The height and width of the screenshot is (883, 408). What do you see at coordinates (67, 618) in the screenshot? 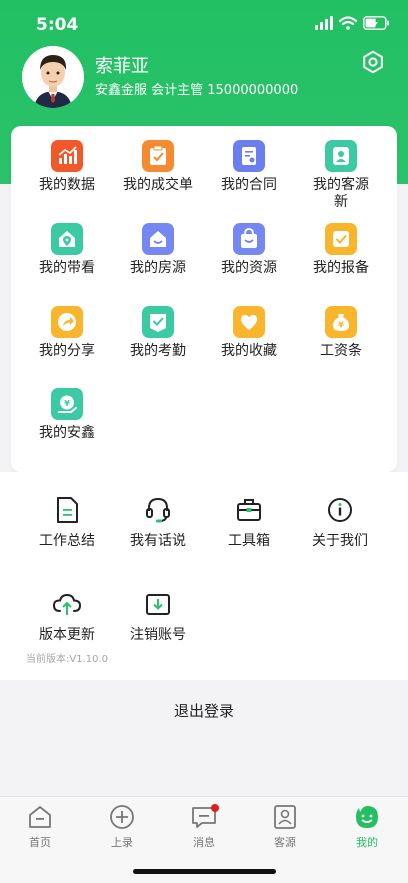
I see `tool-version-update: 版本更新` at bounding box center [67, 618].